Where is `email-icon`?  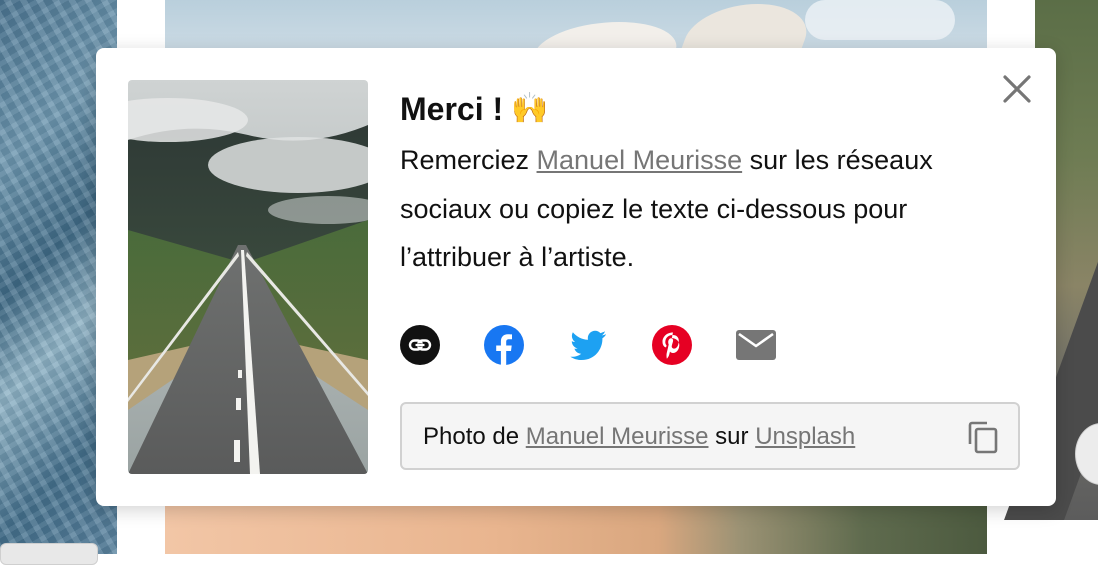 email-icon is located at coordinates (756, 345).